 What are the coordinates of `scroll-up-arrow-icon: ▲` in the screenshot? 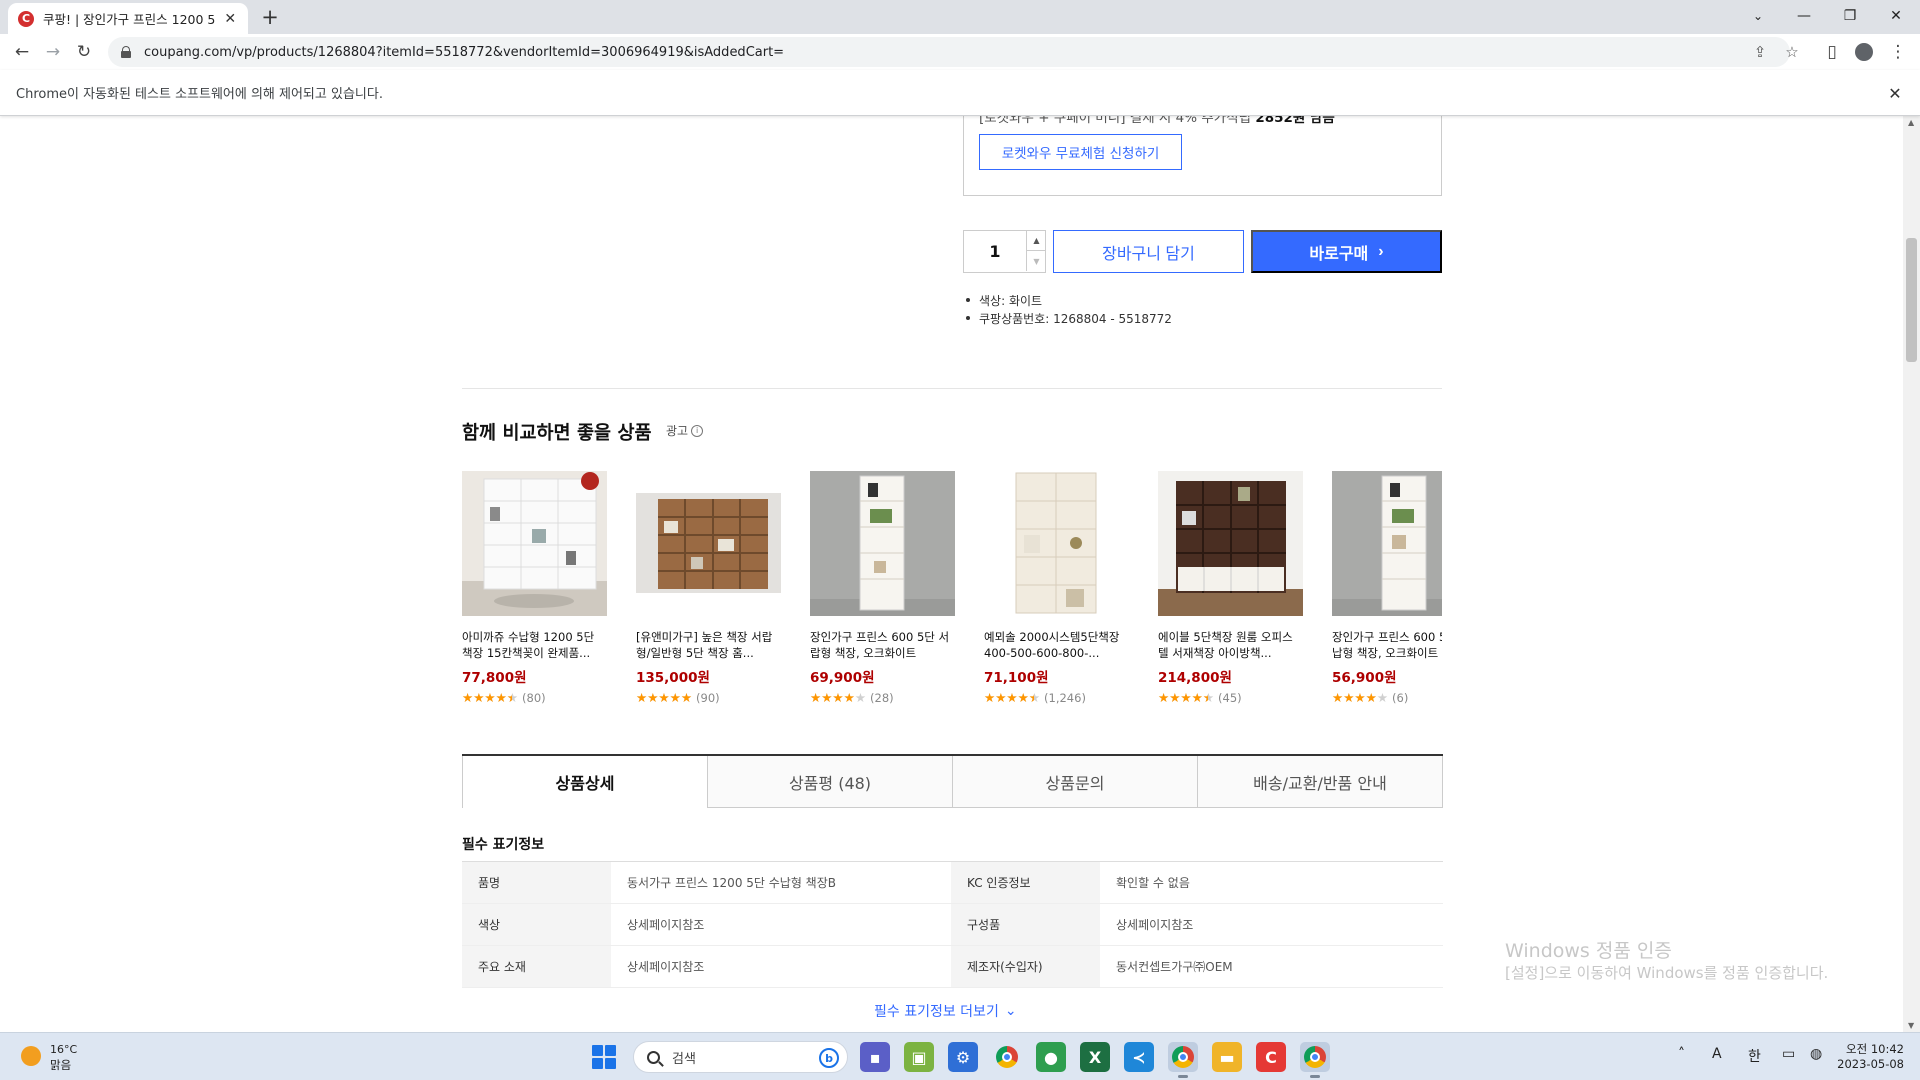 It's located at (1911, 122).